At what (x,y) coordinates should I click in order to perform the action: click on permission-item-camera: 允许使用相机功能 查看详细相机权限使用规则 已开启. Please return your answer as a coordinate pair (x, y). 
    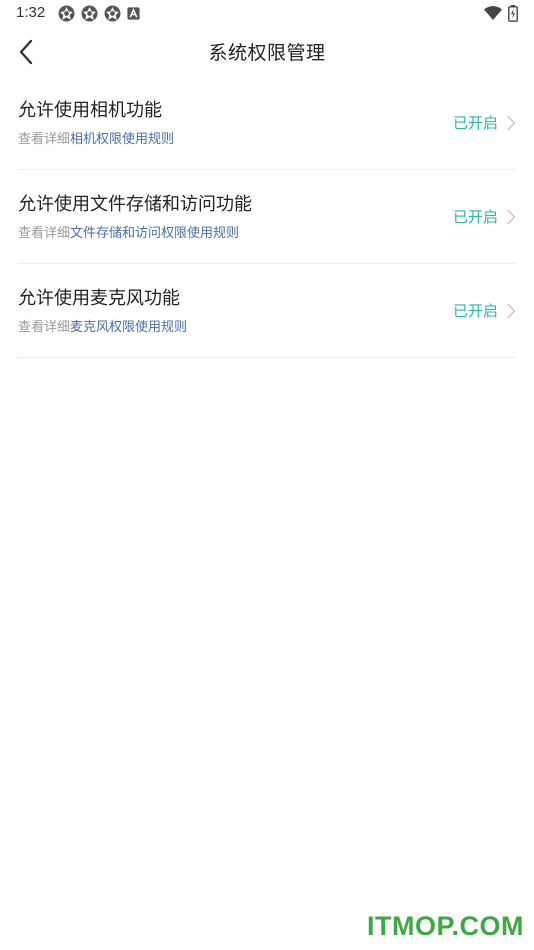
    Looking at the image, I should click on (267, 123).